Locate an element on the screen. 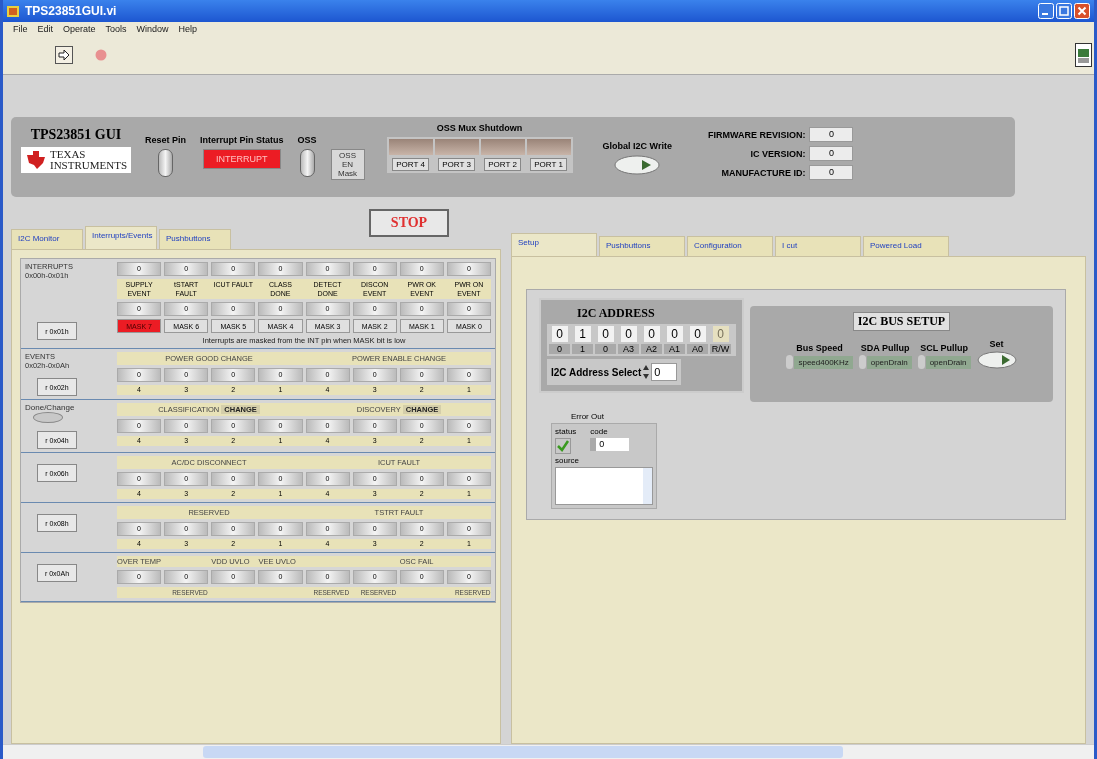  menu-item: File is located at coordinates (20, 29).